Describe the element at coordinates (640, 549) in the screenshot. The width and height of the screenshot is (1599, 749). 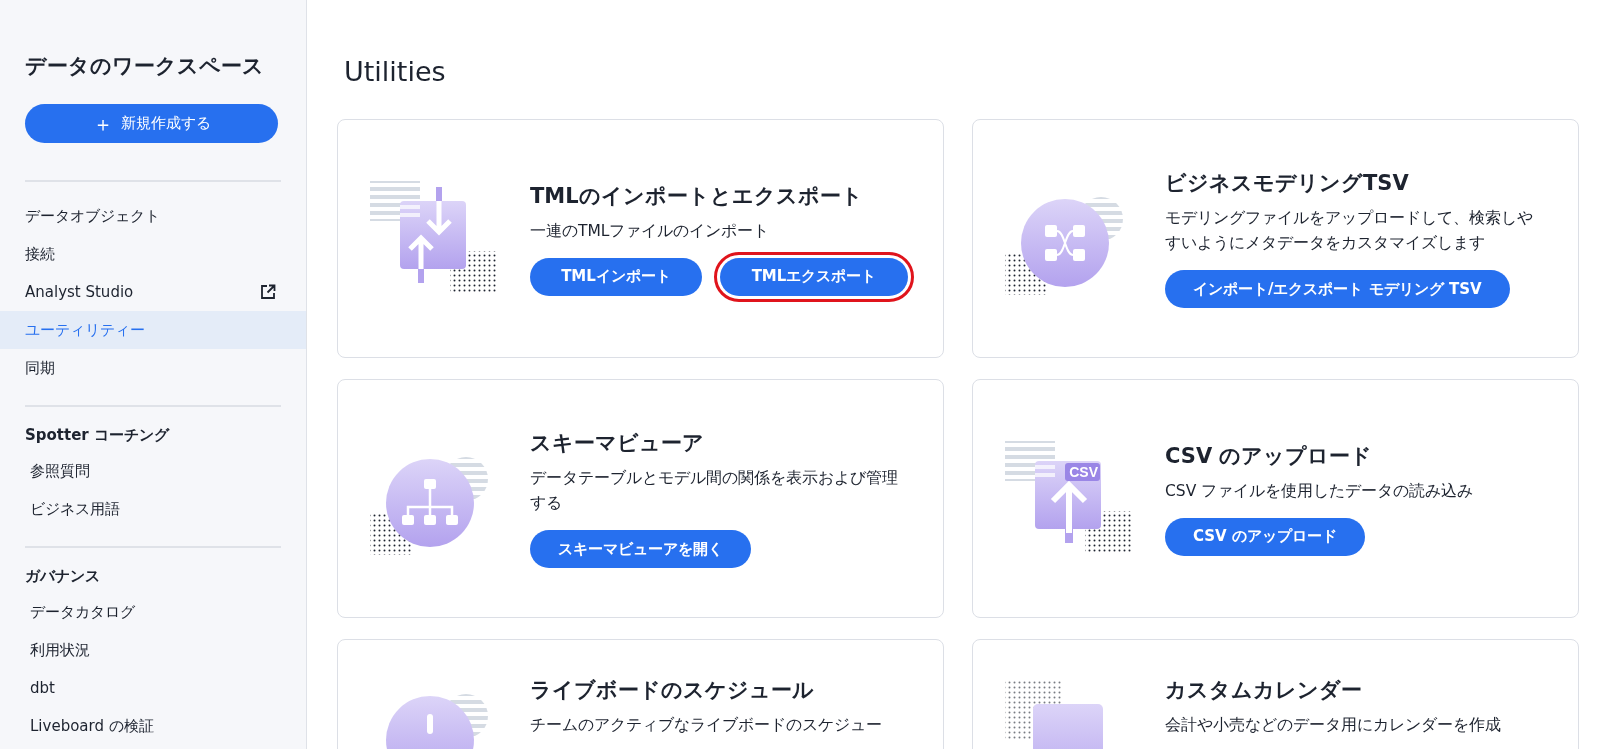
I see `action-button: スキーマビューアを開く` at that location.